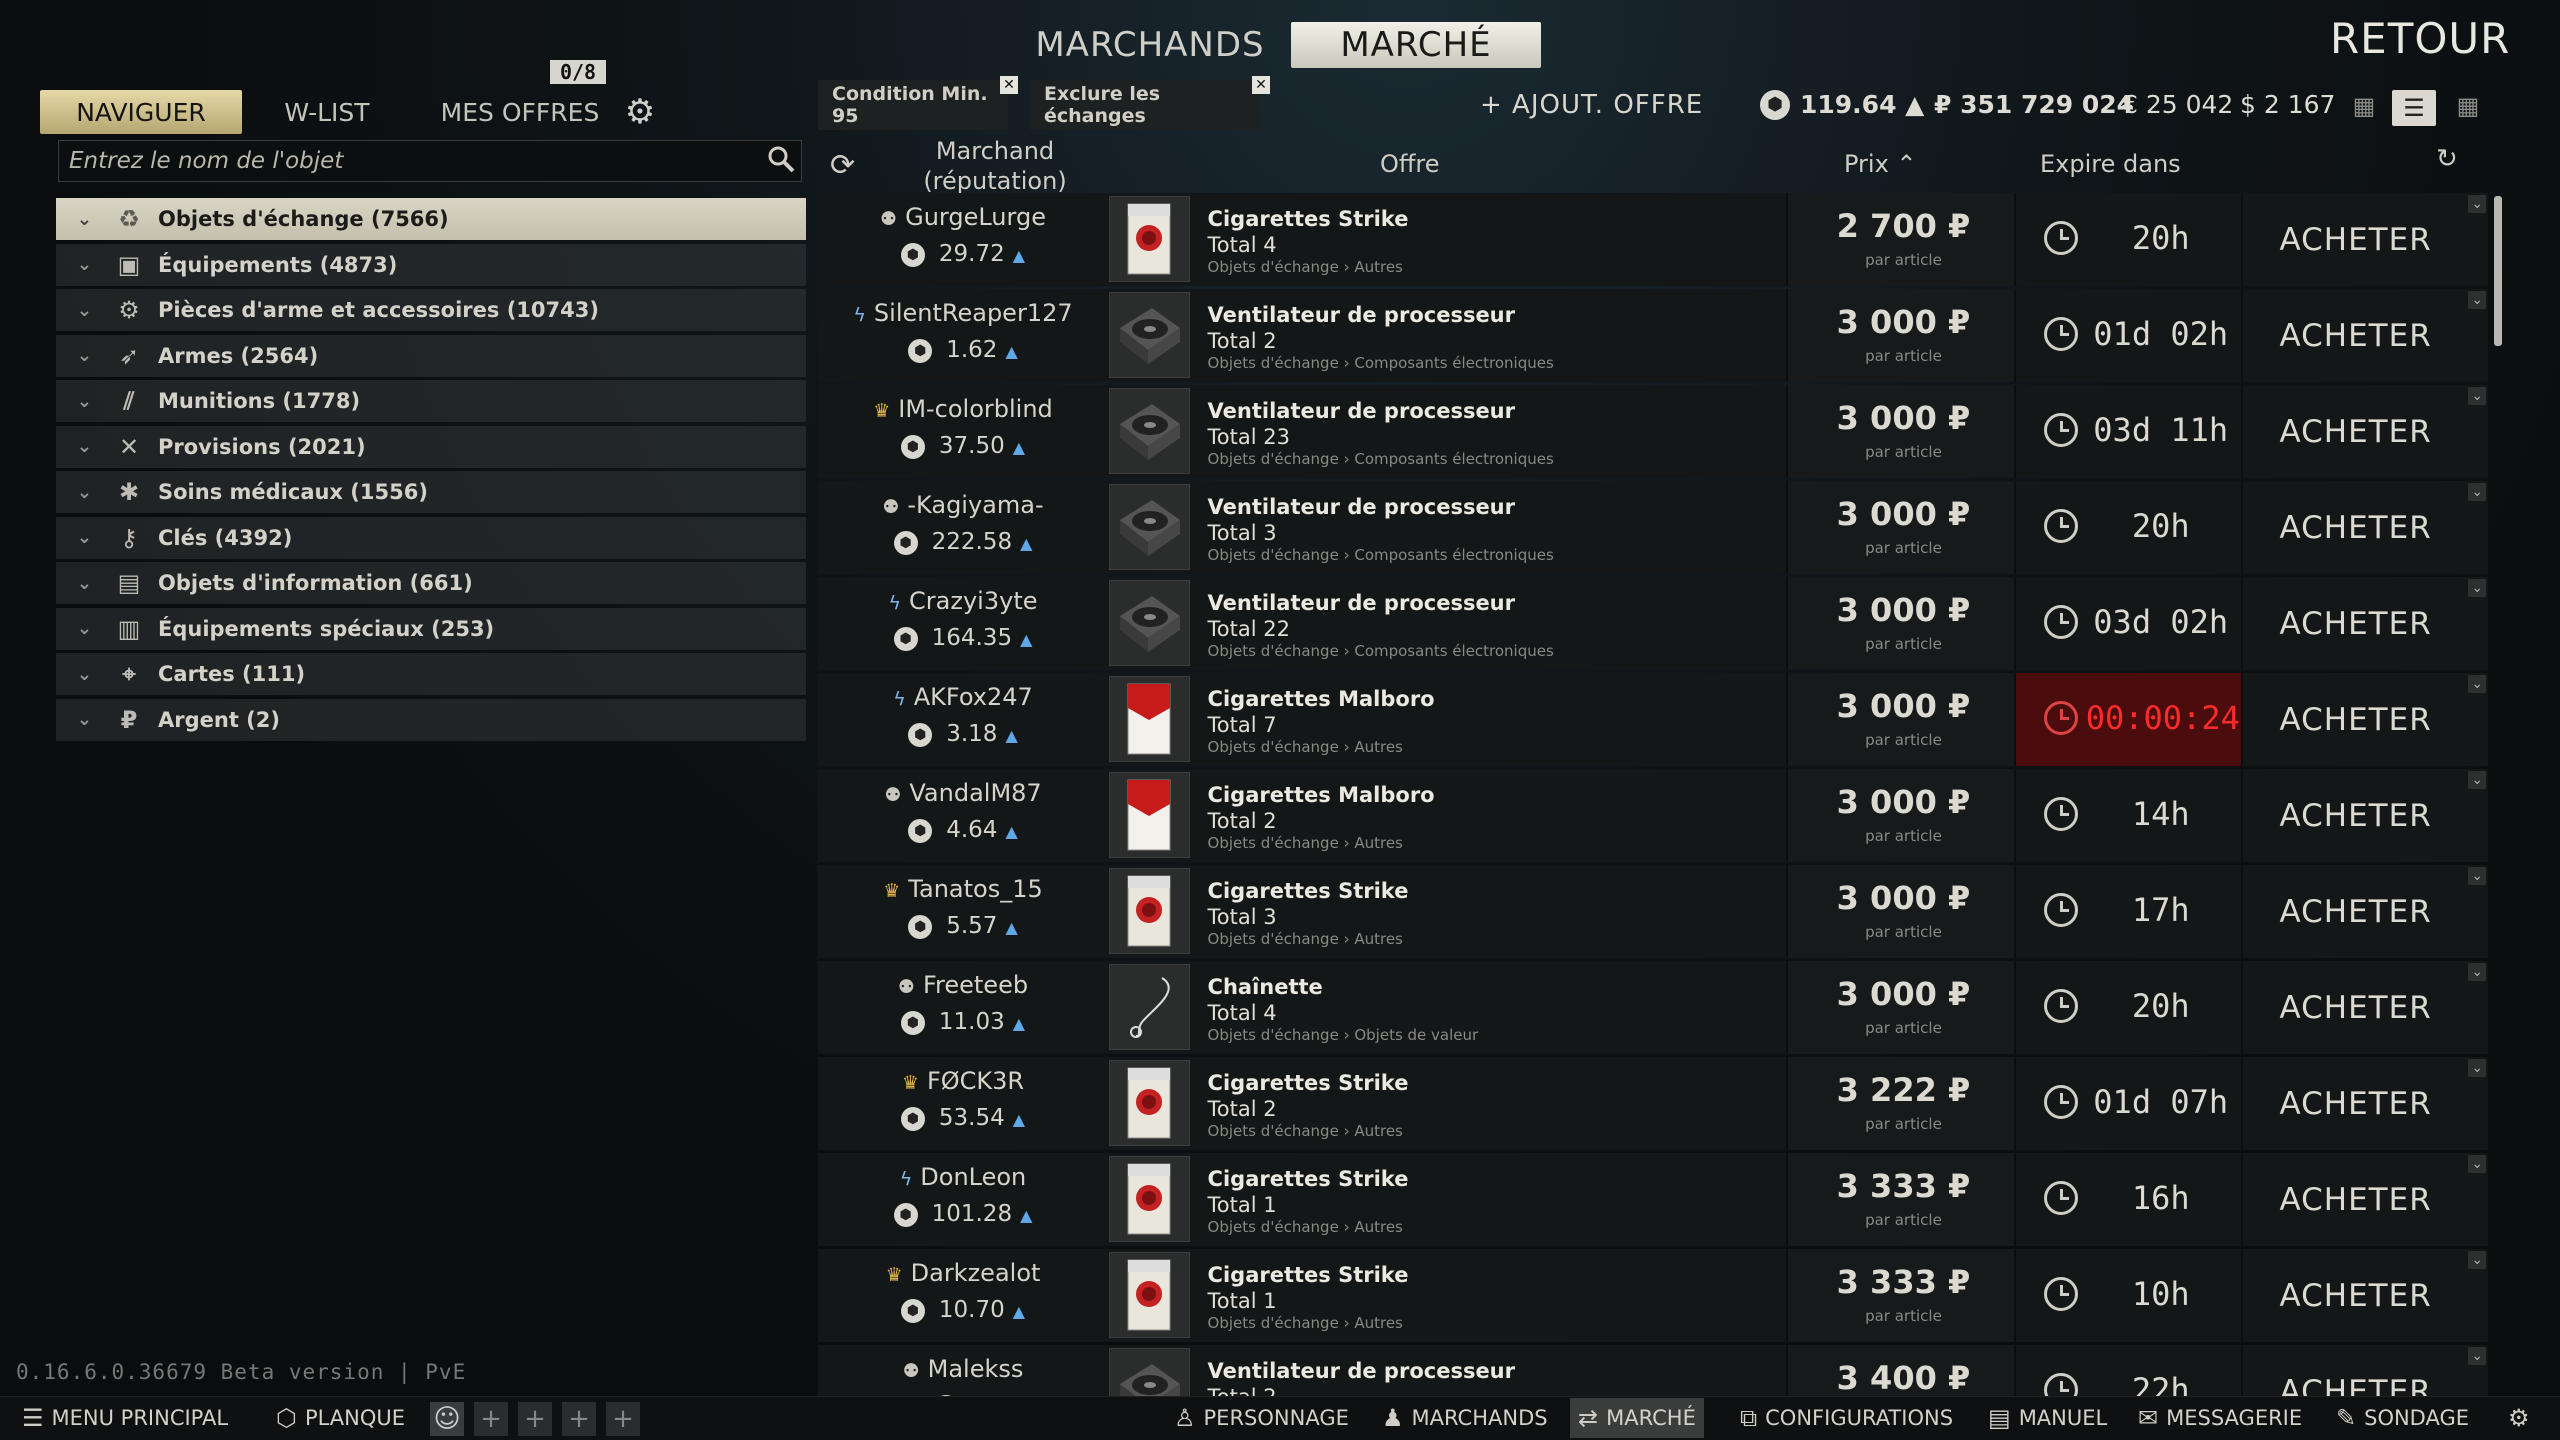 The width and height of the screenshot is (2560, 1440). What do you see at coordinates (1846, 1418) in the screenshot?
I see `configurations-button: ⧉ CONFIGURATIONS` at bounding box center [1846, 1418].